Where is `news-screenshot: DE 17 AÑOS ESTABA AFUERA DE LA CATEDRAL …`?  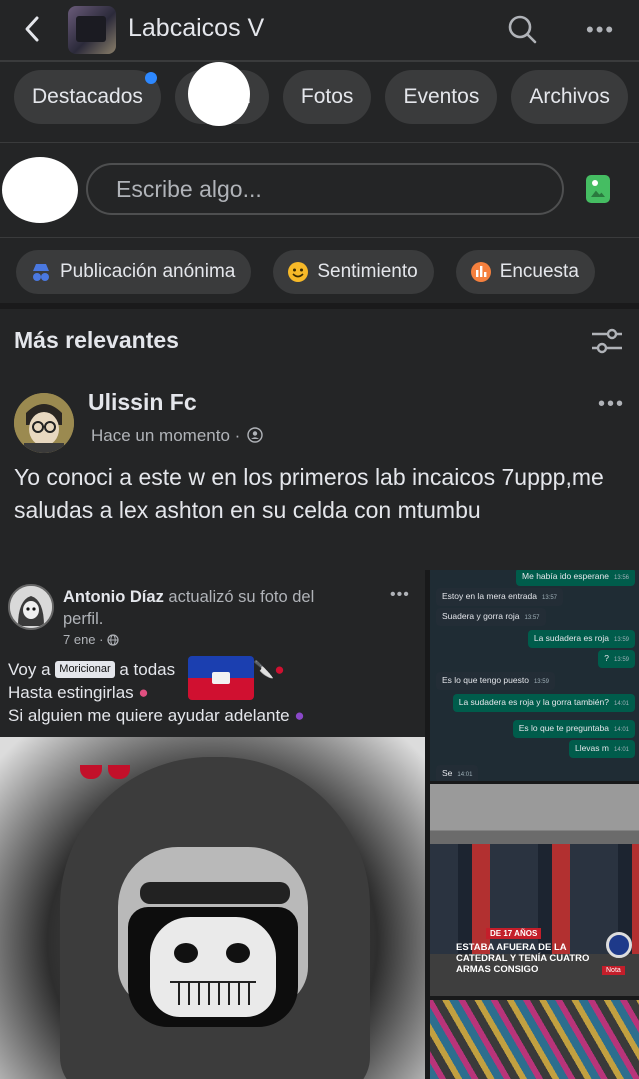
news-screenshot: DE 17 AÑOS ESTABA AFUERA DE LA CATEDRAL … is located at coordinates (534, 890).